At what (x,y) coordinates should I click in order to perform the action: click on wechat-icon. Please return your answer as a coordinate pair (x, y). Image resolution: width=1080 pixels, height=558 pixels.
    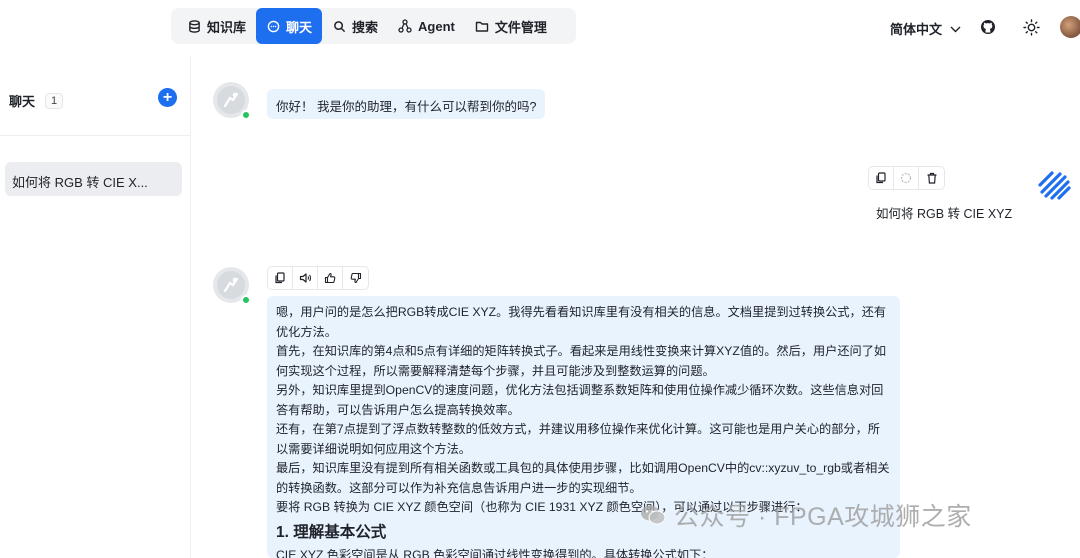
    Looking at the image, I should click on (653, 515).